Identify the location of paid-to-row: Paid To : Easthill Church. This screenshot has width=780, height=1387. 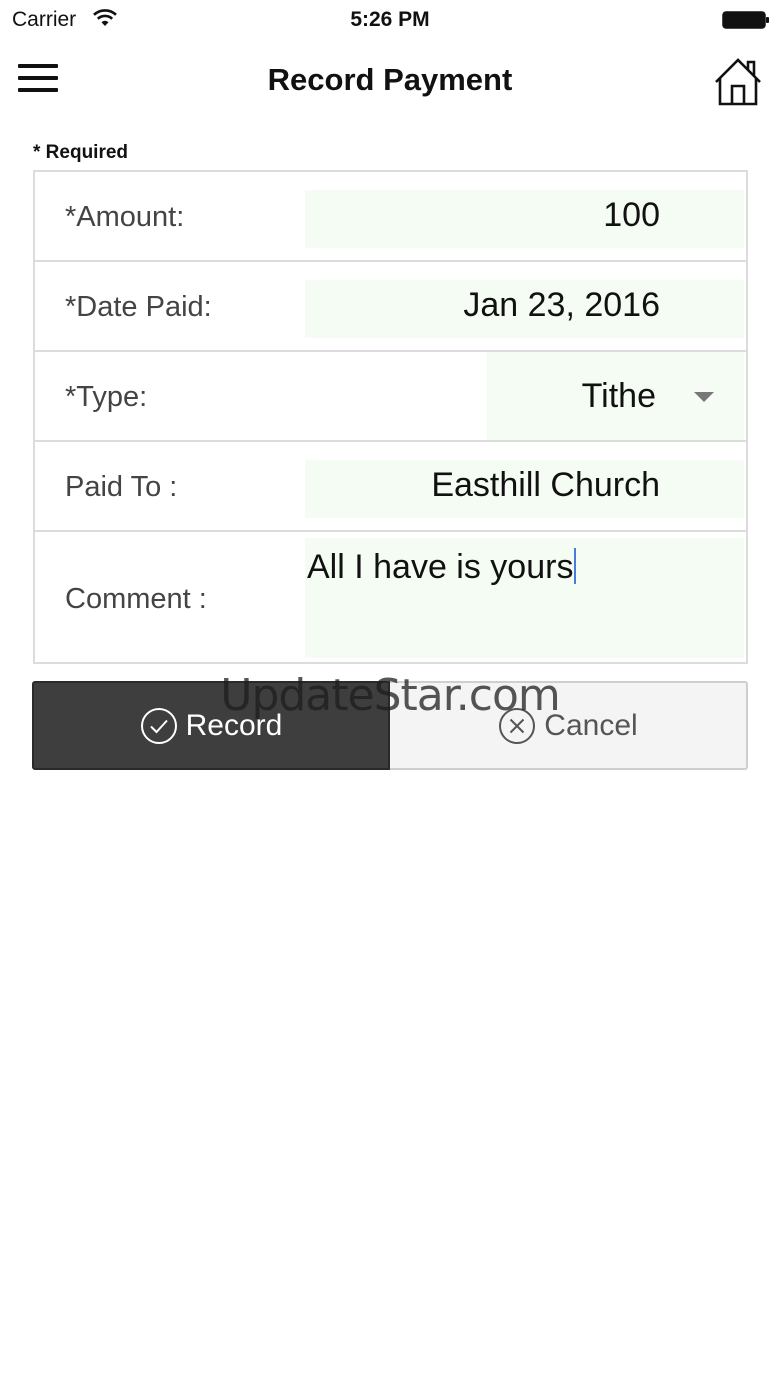
(390, 487).